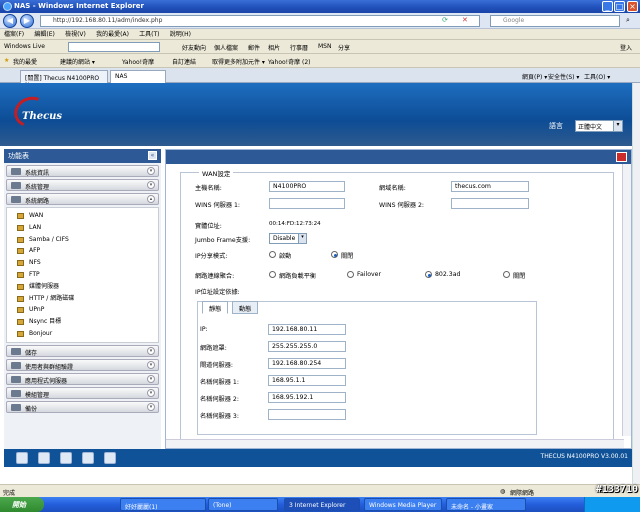 The height and width of the screenshot is (512, 640). What do you see at coordinates (274, 47) in the screenshot?
I see `live-link-photos: 相片` at bounding box center [274, 47].